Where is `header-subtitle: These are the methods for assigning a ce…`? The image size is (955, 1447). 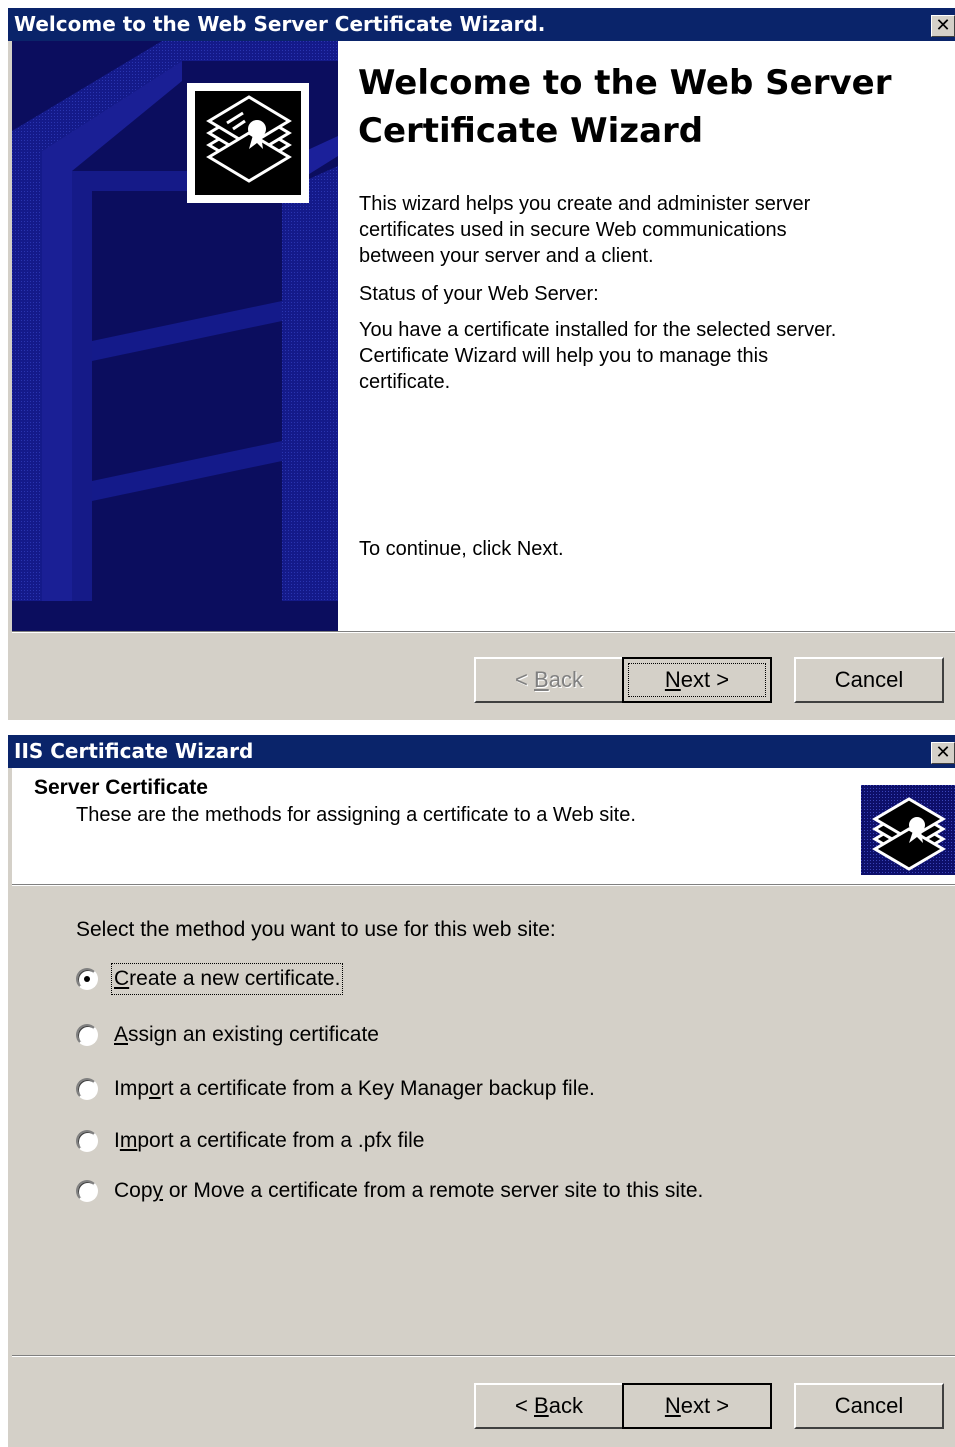 header-subtitle: These are the methods for assigning a ce… is located at coordinates (356, 815).